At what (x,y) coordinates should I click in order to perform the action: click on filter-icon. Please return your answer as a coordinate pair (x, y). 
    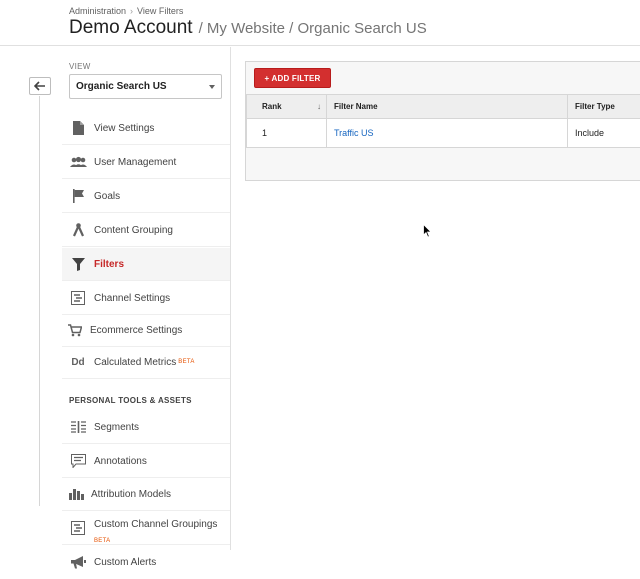
    Looking at the image, I should click on (78, 264).